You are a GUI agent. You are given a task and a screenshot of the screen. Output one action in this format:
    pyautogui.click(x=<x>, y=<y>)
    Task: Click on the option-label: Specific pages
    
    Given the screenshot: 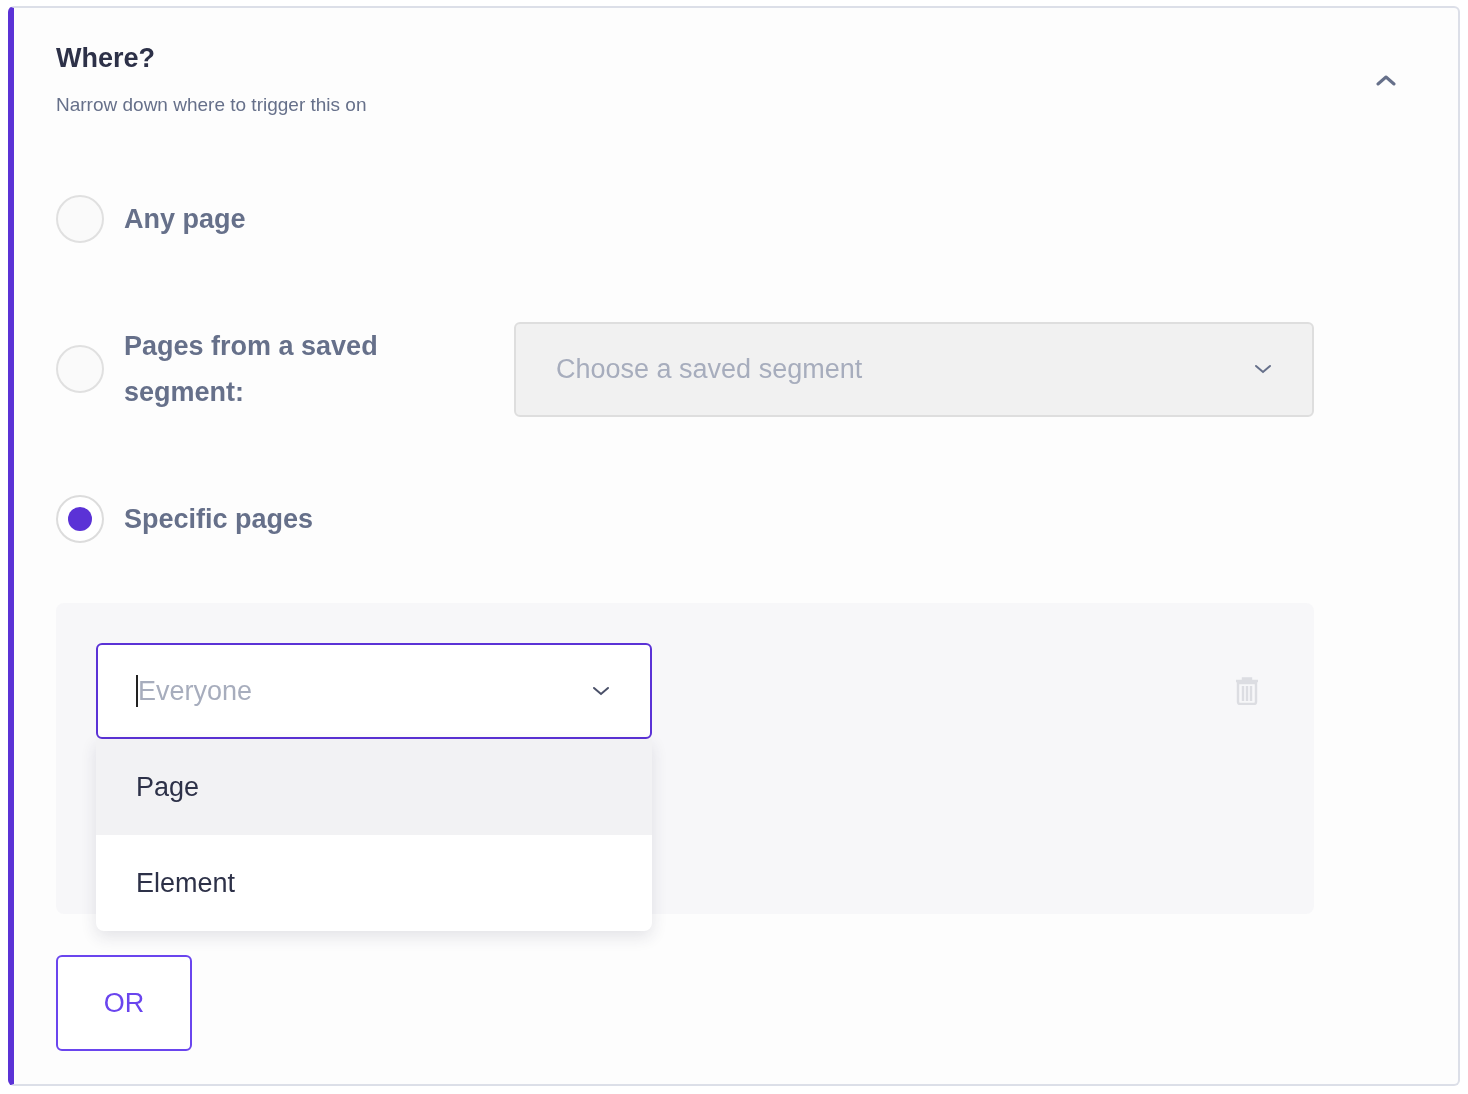 What is the action you would take?
    pyautogui.click(x=219, y=519)
    